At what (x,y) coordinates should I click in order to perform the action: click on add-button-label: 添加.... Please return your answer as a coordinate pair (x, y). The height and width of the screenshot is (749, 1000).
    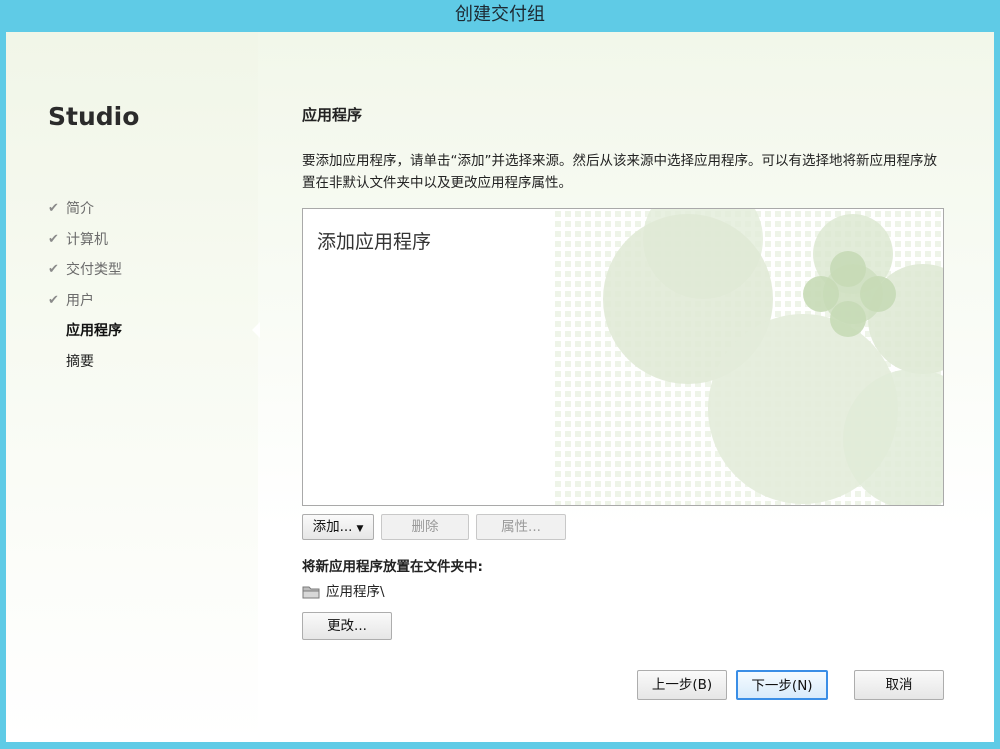
    Looking at the image, I should click on (332, 527).